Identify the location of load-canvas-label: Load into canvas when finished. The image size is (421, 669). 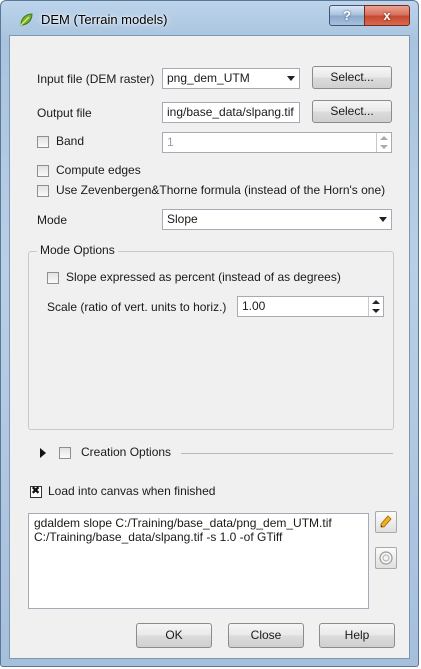
(132, 491).